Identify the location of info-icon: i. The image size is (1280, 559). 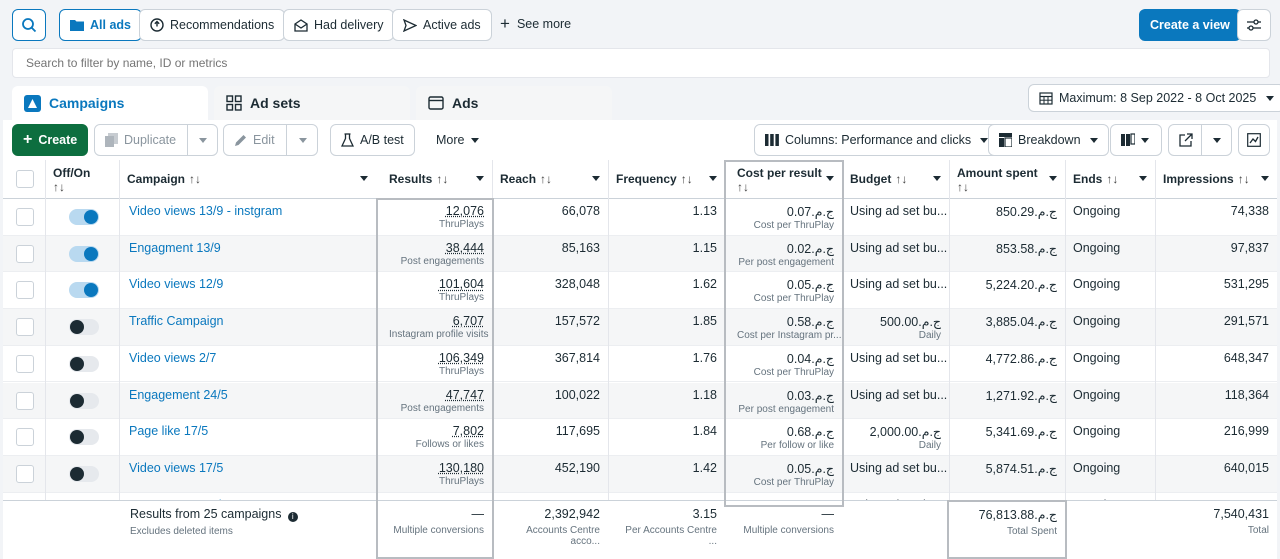
(292, 517).